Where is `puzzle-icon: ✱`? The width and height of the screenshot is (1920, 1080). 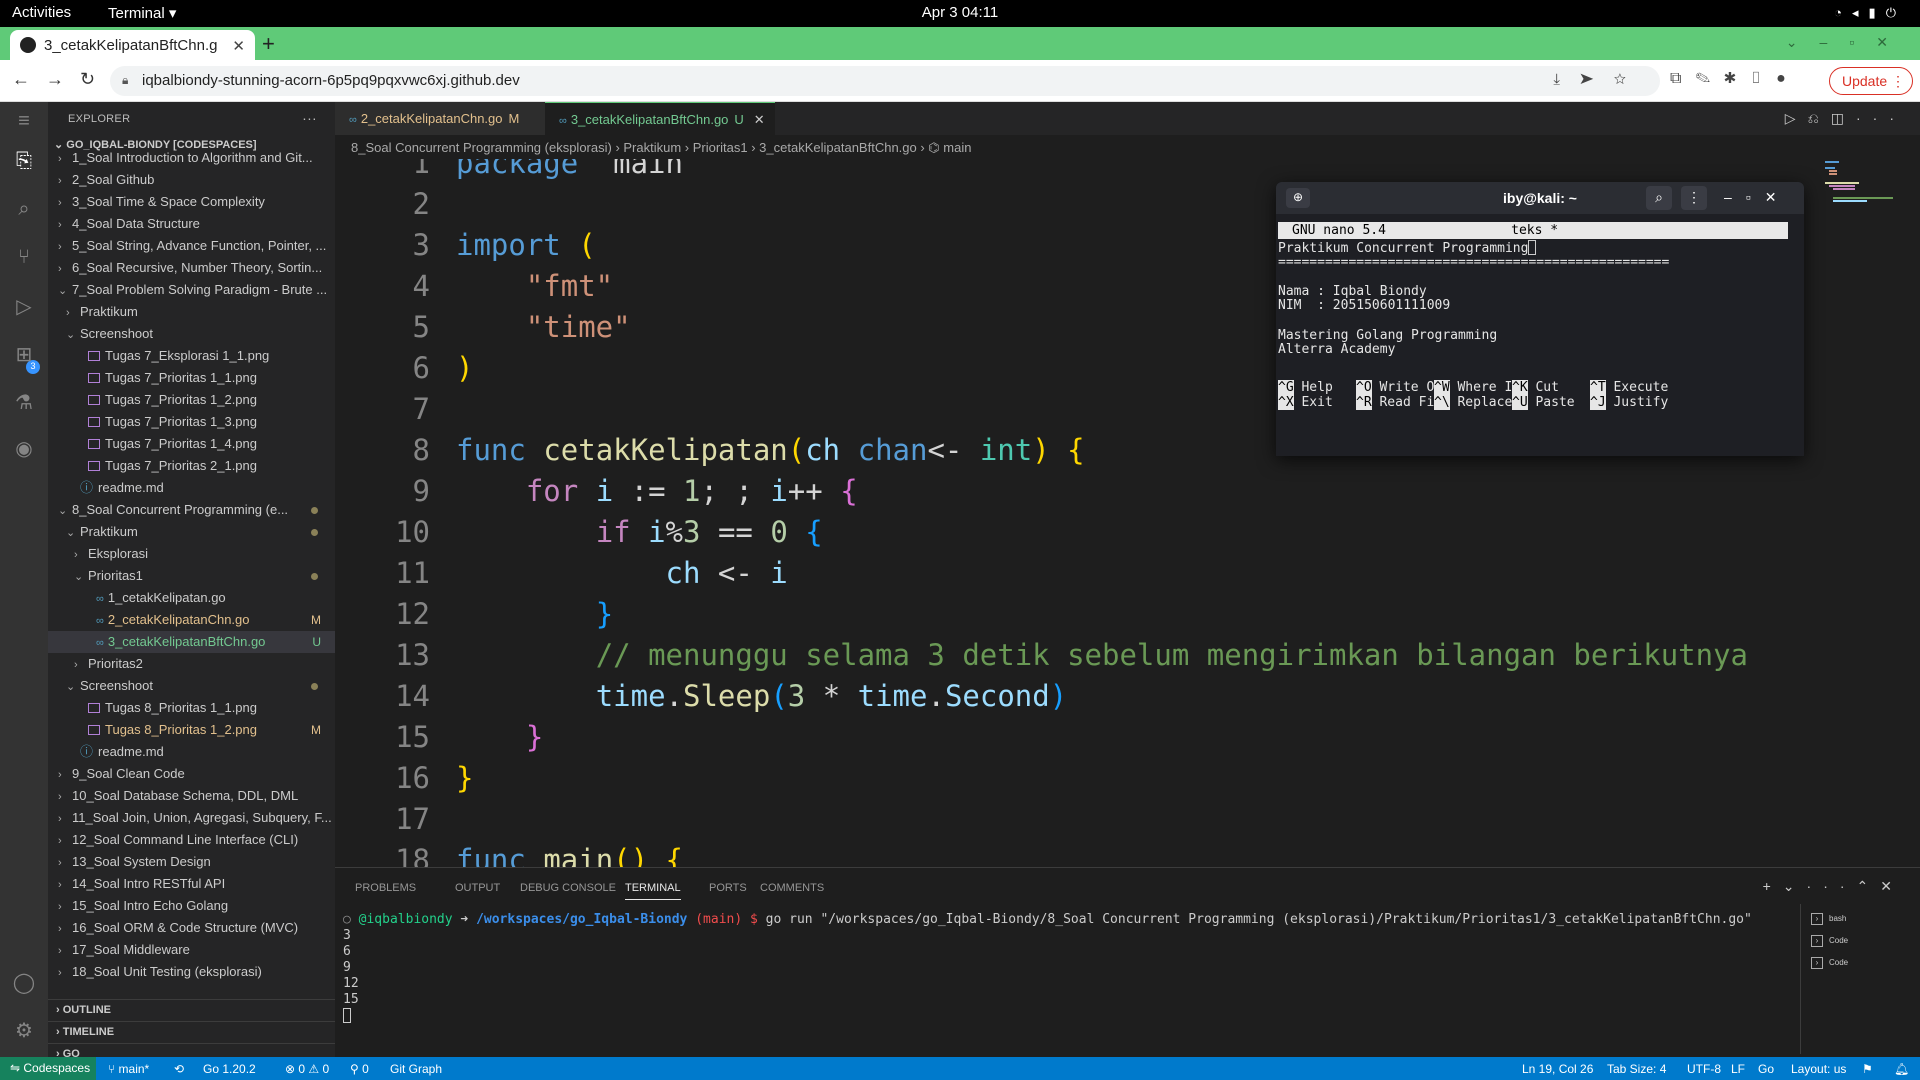
puzzle-icon: ✱ is located at coordinates (1737, 78).